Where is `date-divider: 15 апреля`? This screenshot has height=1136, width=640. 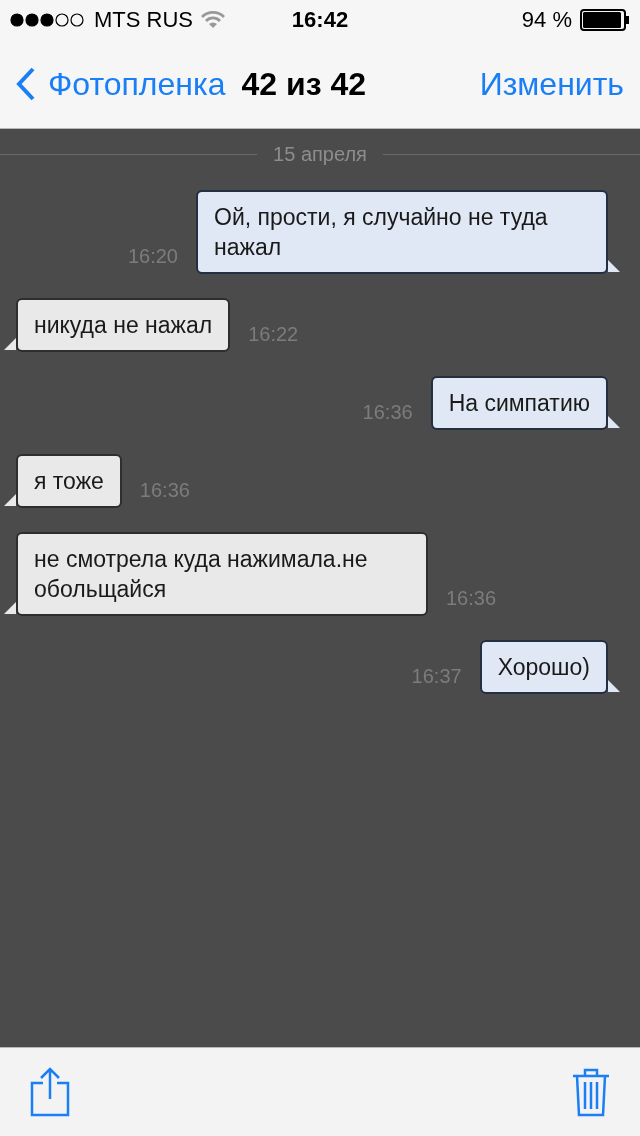 date-divider: 15 апреля is located at coordinates (320, 154).